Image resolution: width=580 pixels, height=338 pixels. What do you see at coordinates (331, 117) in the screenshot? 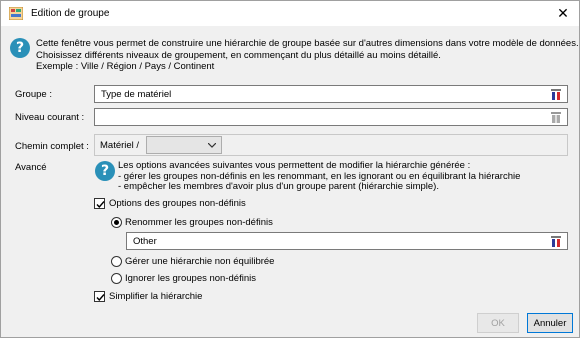
I see `niveau-field` at bounding box center [331, 117].